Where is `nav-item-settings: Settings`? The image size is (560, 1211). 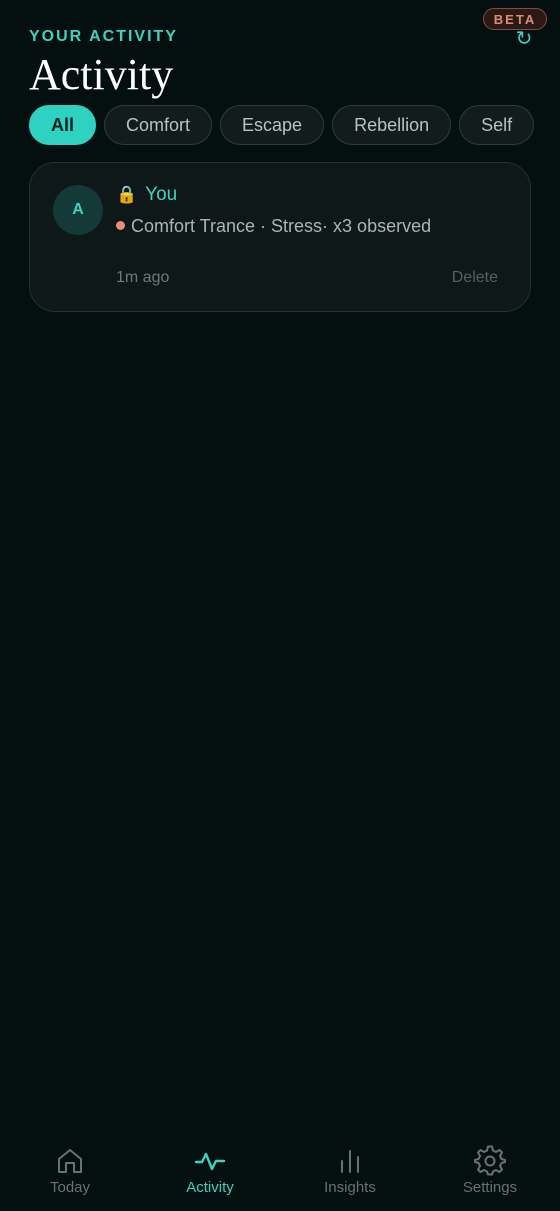
nav-item-settings: Settings is located at coordinates (490, 1176).